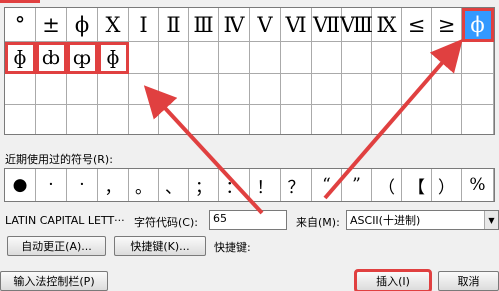  I want to click on recent-symbol-cell: ！, so click(265, 185).